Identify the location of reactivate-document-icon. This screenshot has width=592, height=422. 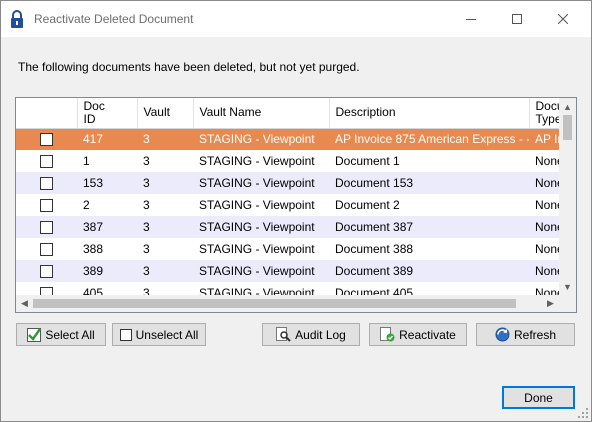
(387, 334).